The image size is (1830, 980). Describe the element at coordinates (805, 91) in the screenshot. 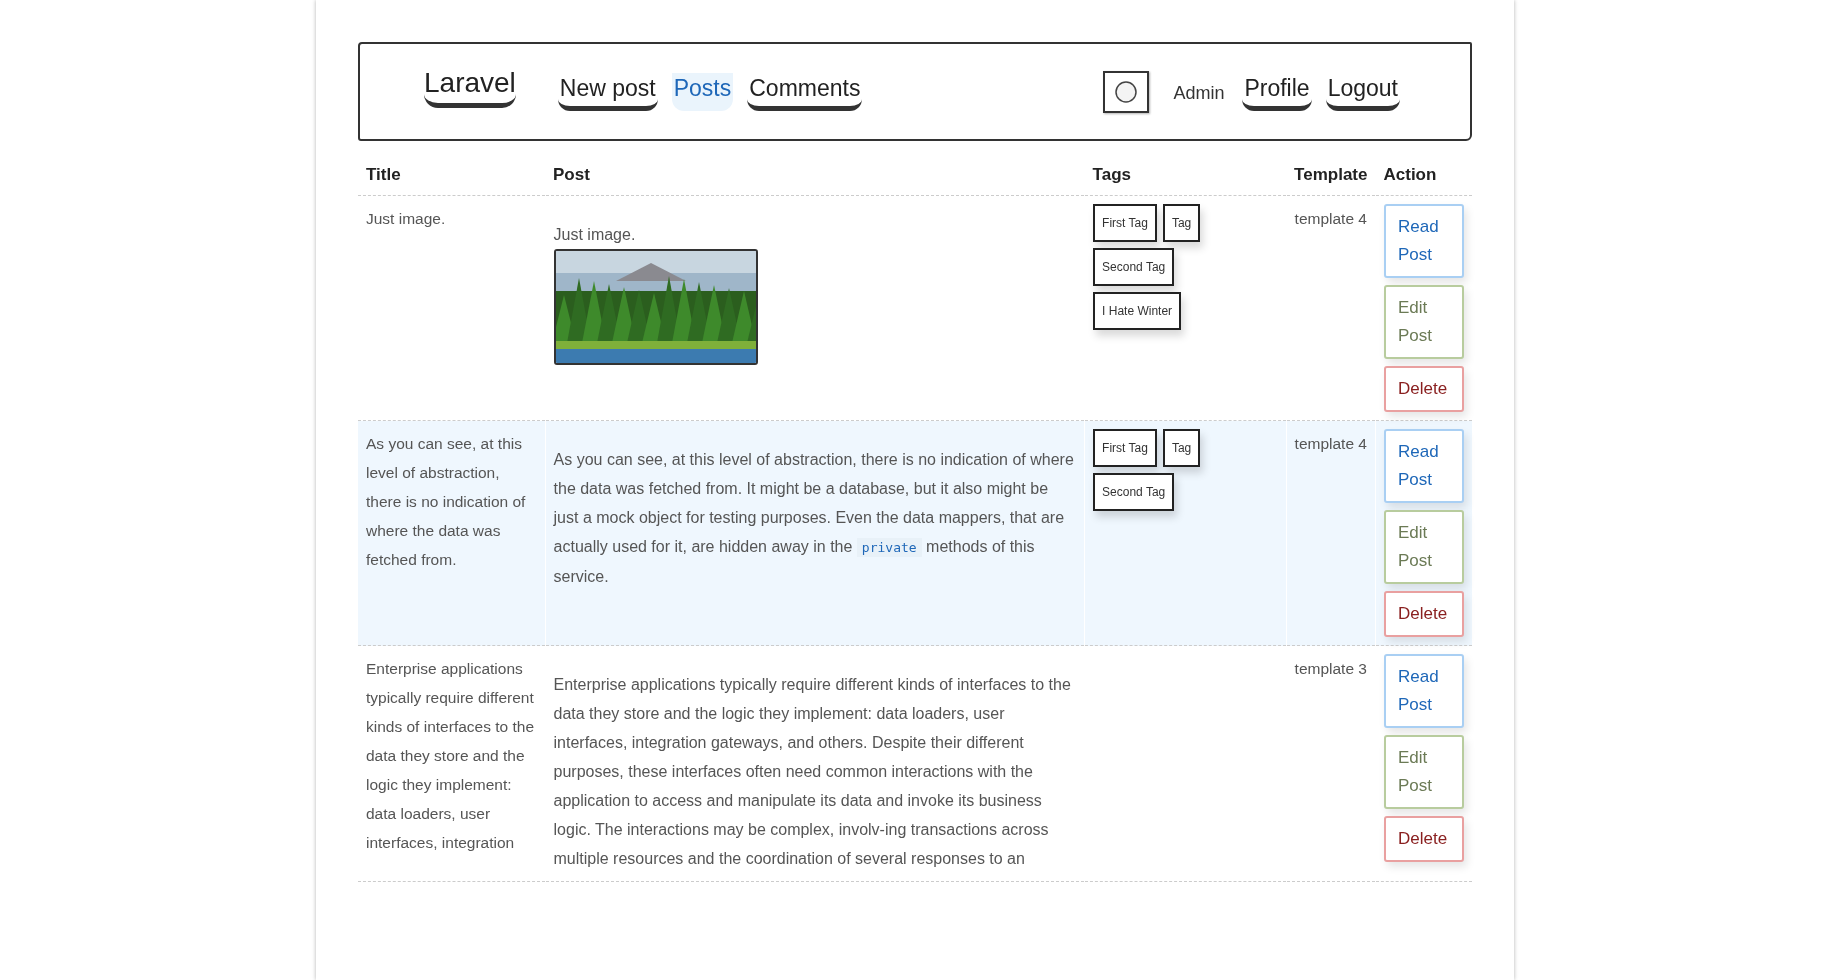

I see `nav-link: Comments` at that location.